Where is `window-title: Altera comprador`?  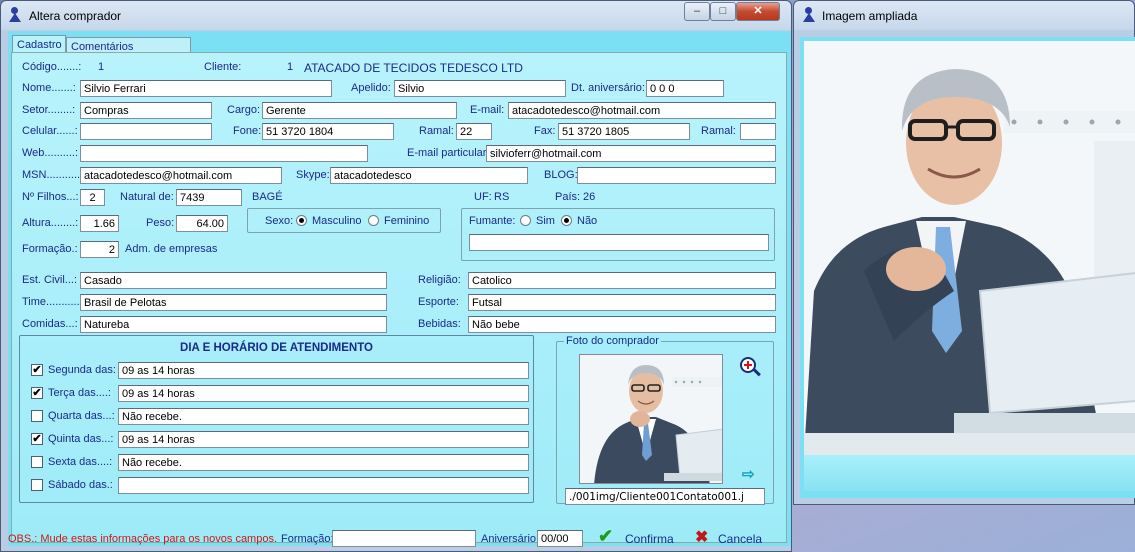
window-title: Altera comprador is located at coordinates (75, 16).